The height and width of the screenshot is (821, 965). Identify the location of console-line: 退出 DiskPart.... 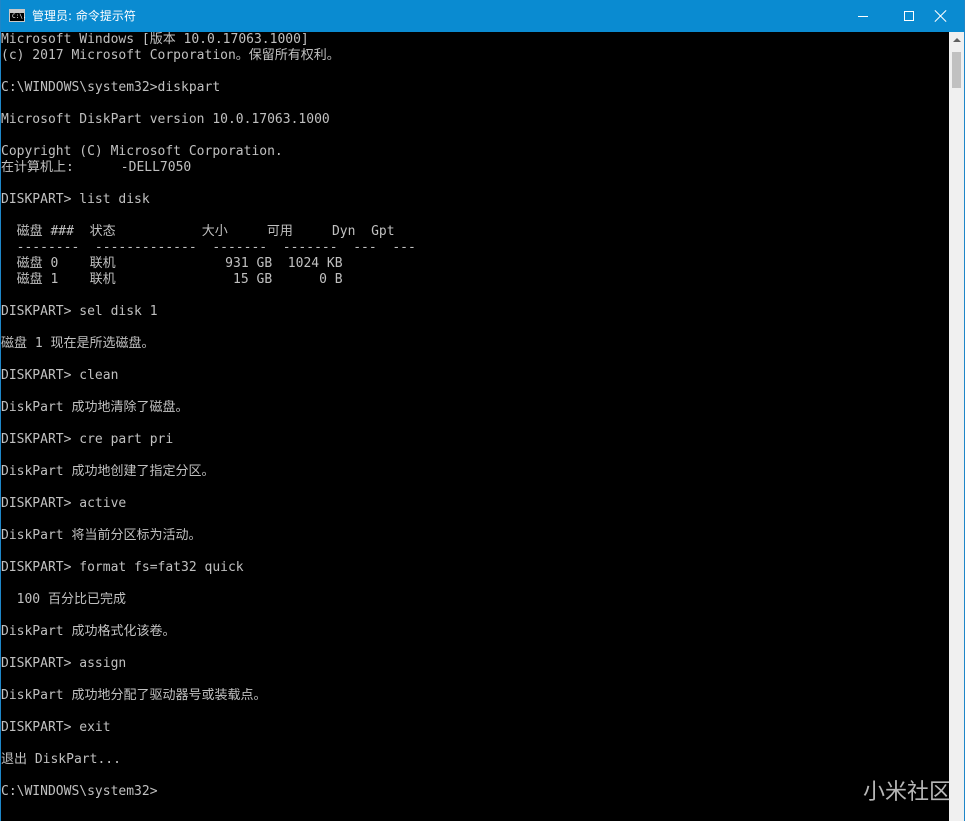
(61, 759).